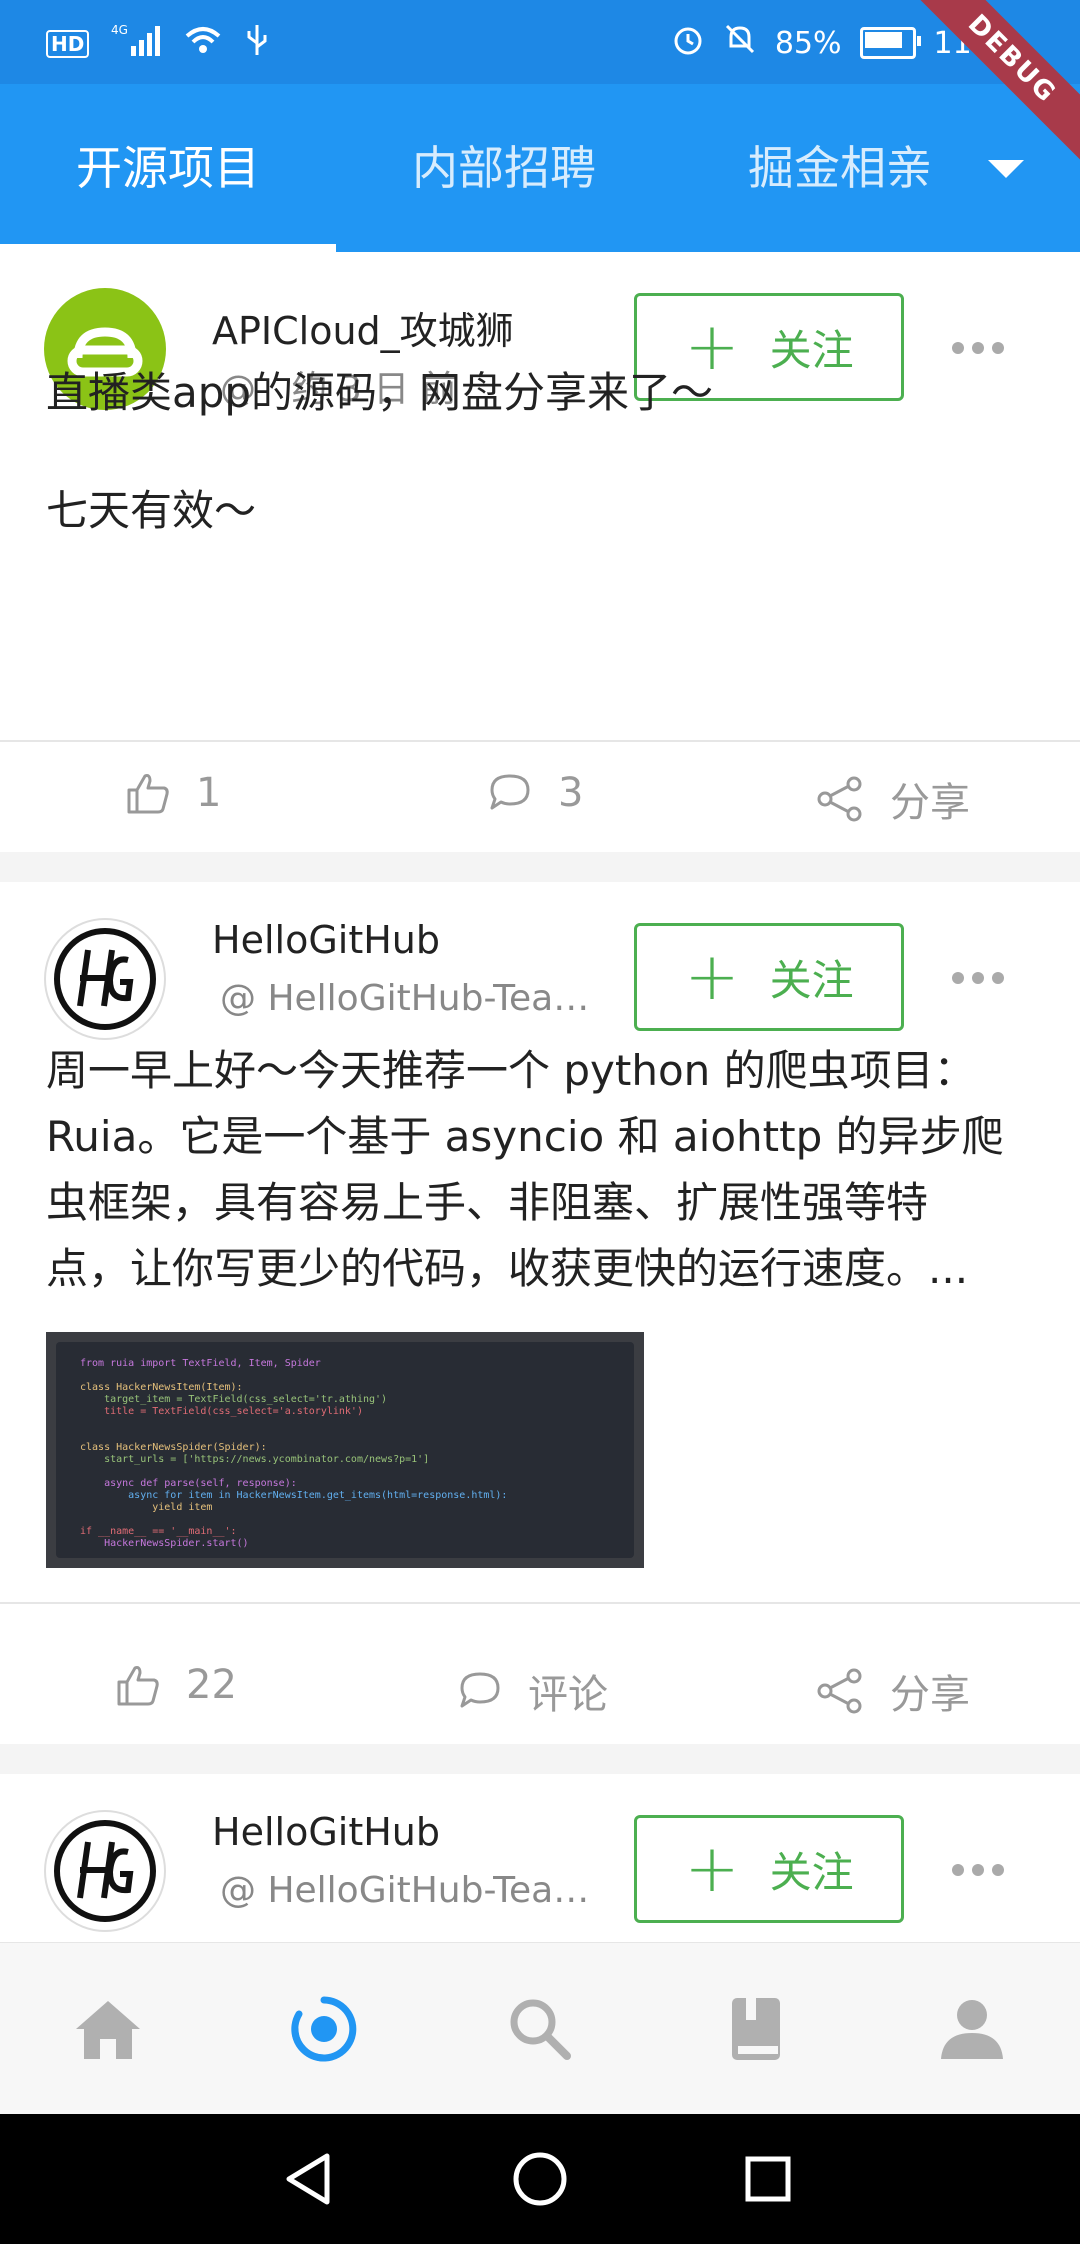  What do you see at coordinates (164, 1543) in the screenshot?
I see `code-line: HackerNewsSpider.start()` at bounding box center [164, 1543].